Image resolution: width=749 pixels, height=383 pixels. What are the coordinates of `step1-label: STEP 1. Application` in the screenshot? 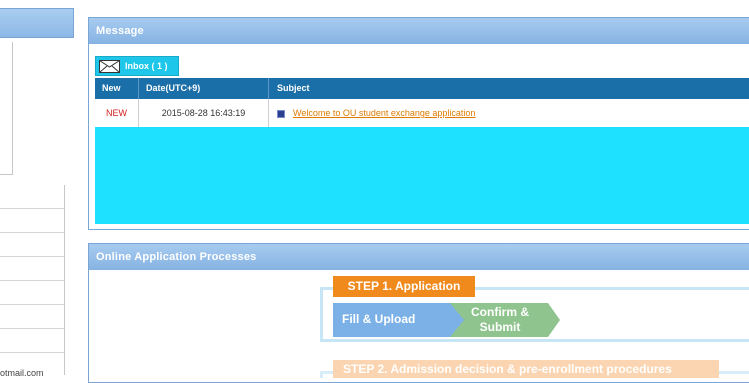 It's located at (404, 286).